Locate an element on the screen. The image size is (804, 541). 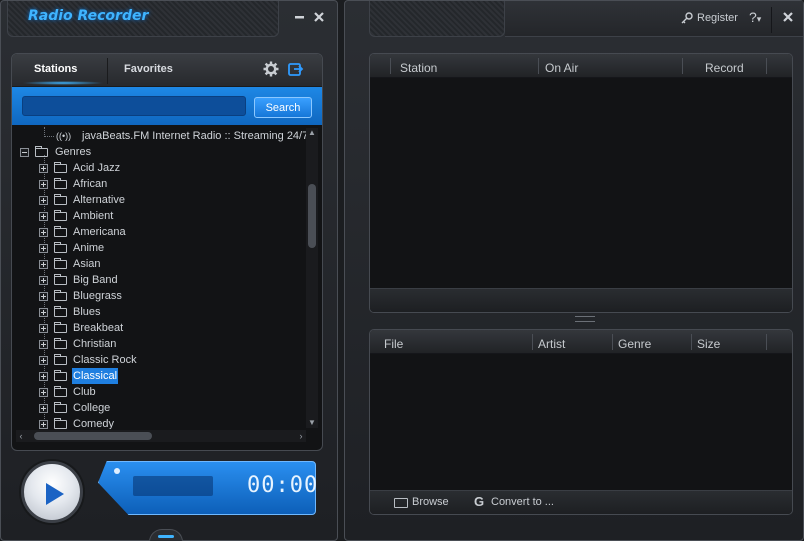
scroll-right-icon: › is located at coordinates (301, 436).